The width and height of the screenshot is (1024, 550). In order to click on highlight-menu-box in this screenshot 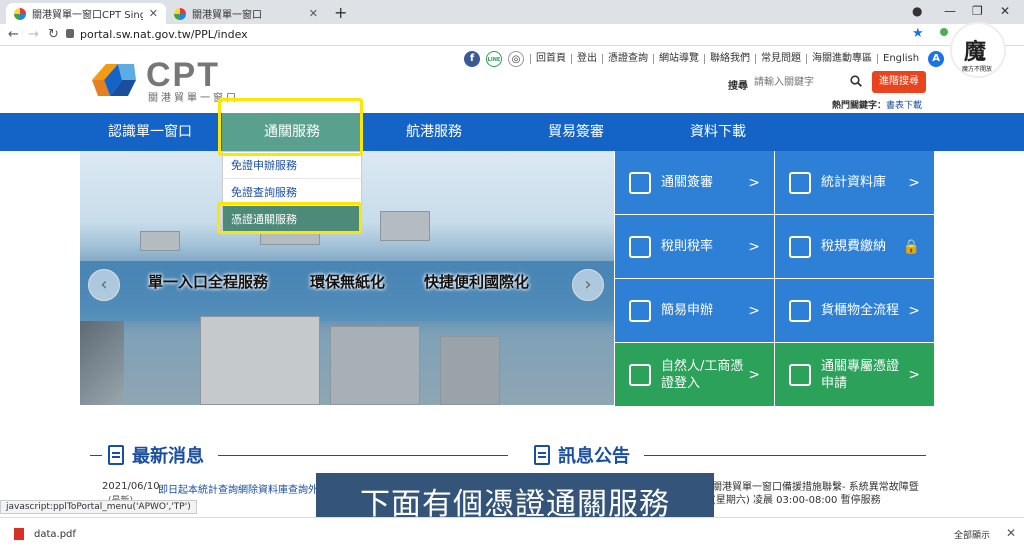, I will do `click(289, 218)`.